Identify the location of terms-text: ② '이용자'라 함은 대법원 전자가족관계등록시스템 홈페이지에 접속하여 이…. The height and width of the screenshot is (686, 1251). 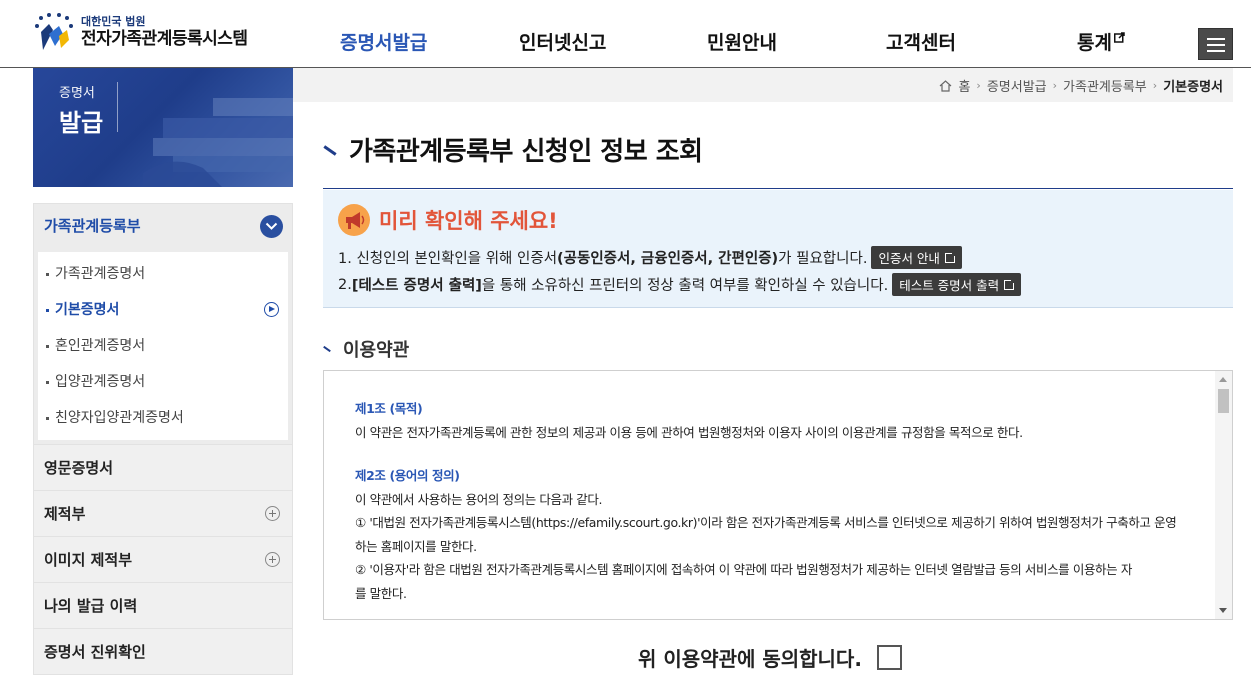
(743, 569).